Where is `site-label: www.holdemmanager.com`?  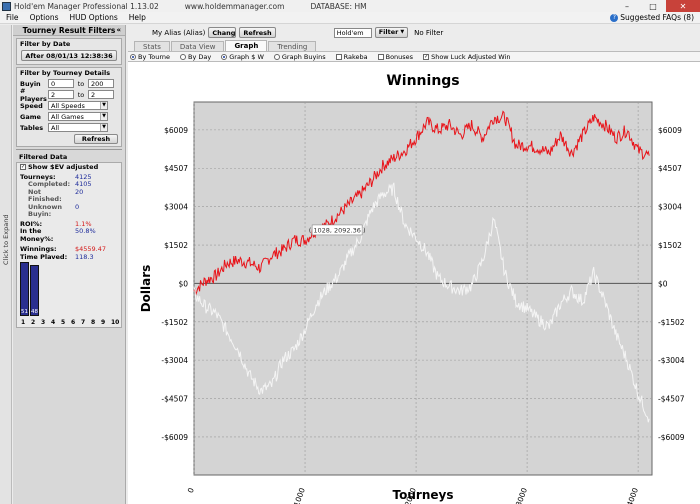 site-label: www.holdemmanager.com is located at coordinates (234, 6).